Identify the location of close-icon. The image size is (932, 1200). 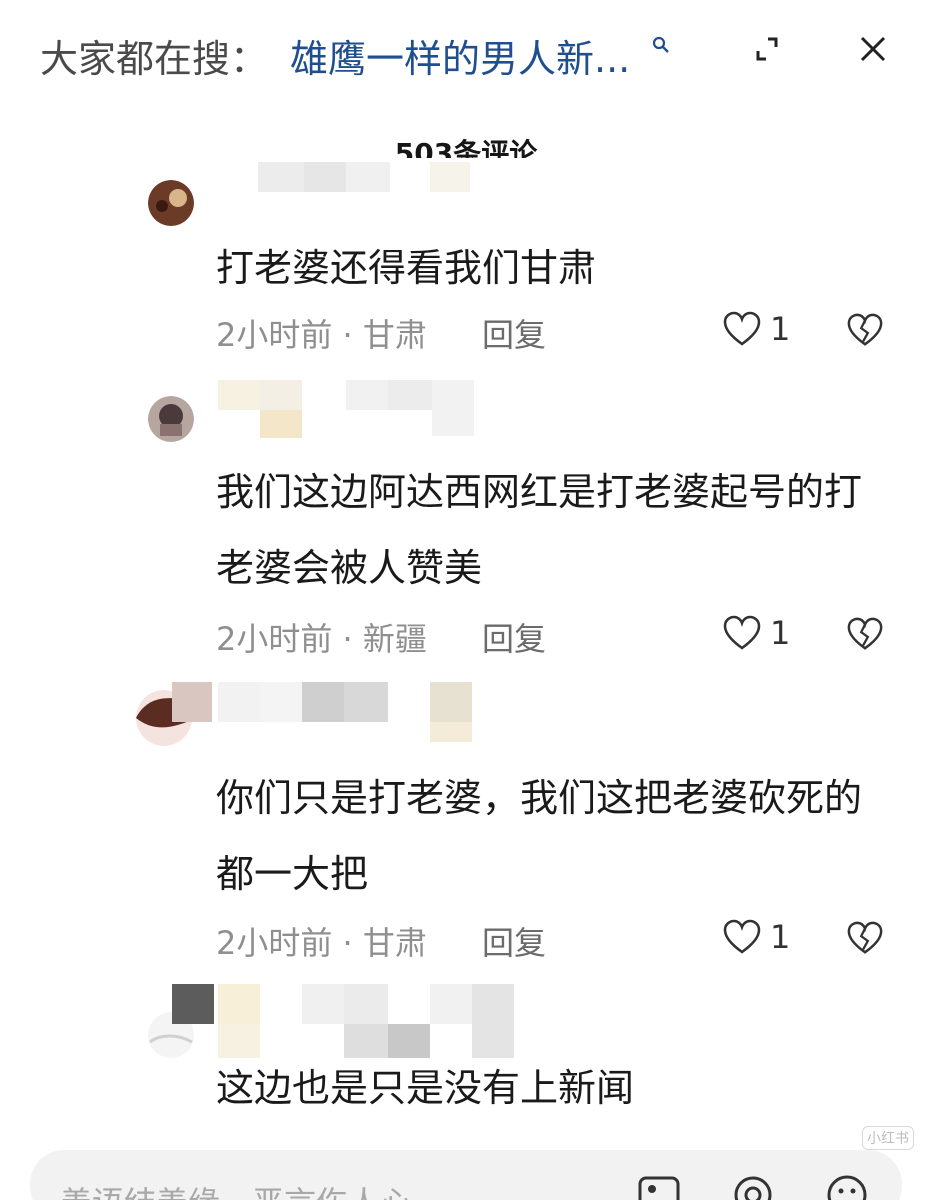
(873, 49).